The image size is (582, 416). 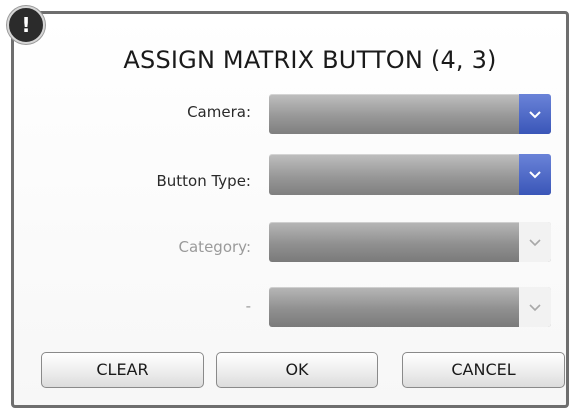 I want to click on subcategory-dropdown, so click(x=410, y=307).